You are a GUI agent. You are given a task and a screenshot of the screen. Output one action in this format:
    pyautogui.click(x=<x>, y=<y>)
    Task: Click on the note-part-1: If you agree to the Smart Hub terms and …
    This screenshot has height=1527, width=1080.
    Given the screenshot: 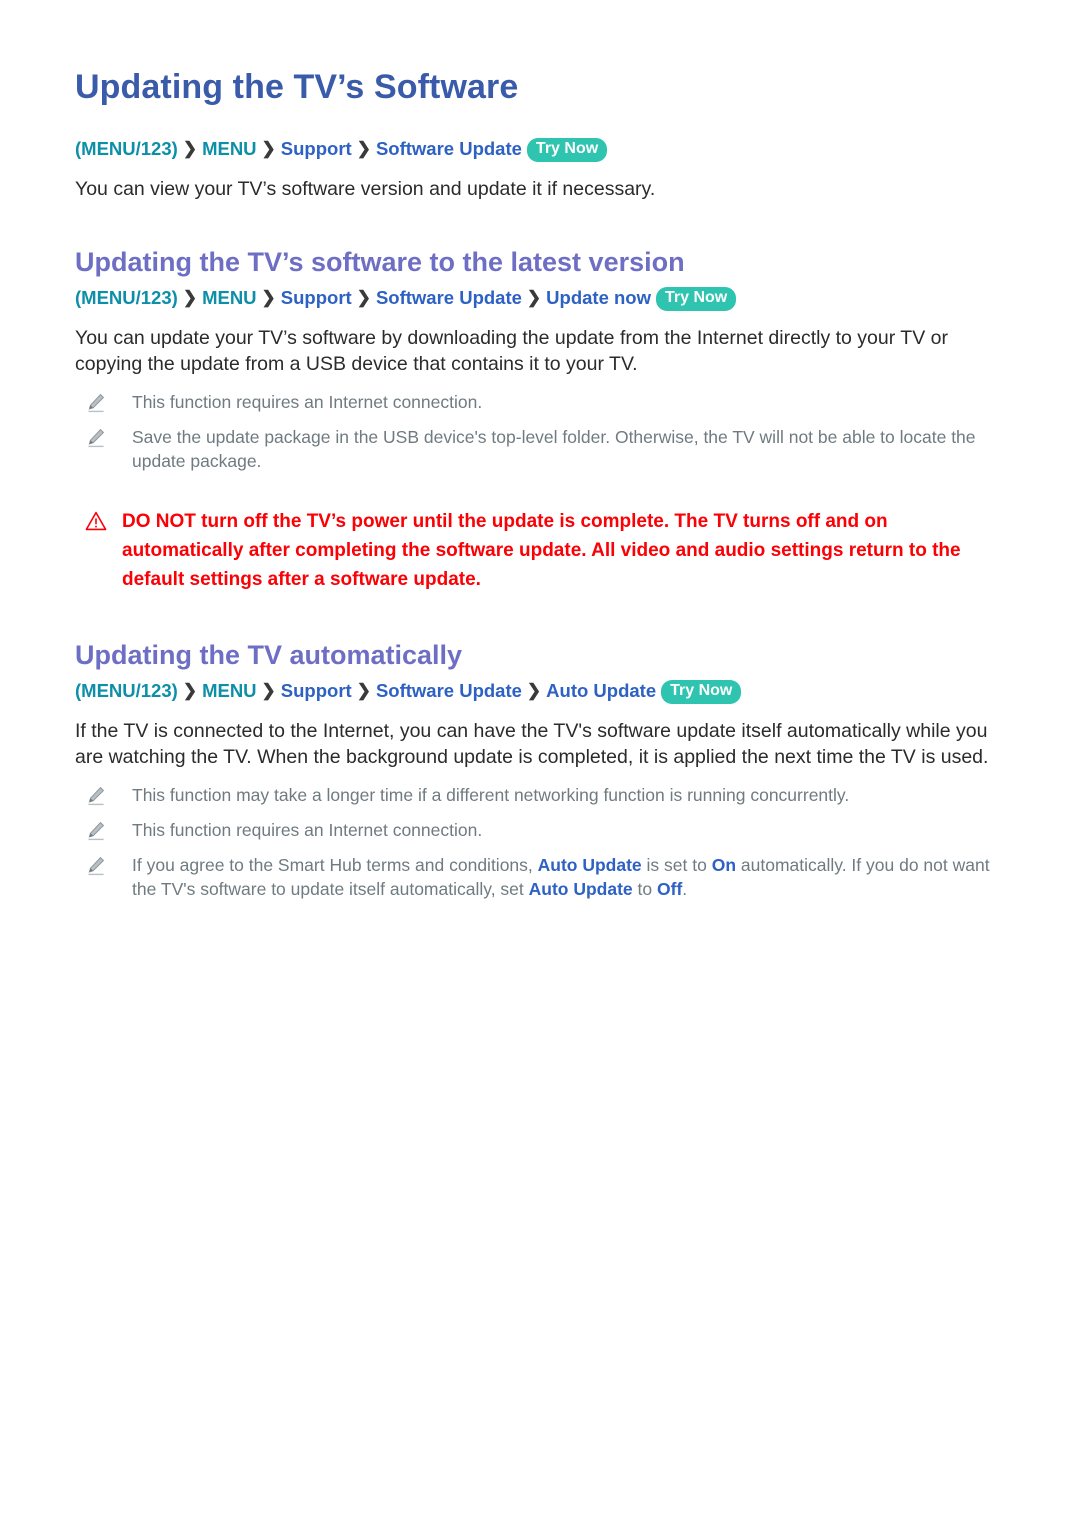 What is the action you would take?
    pyautogui.click(x=335, y=865)
    